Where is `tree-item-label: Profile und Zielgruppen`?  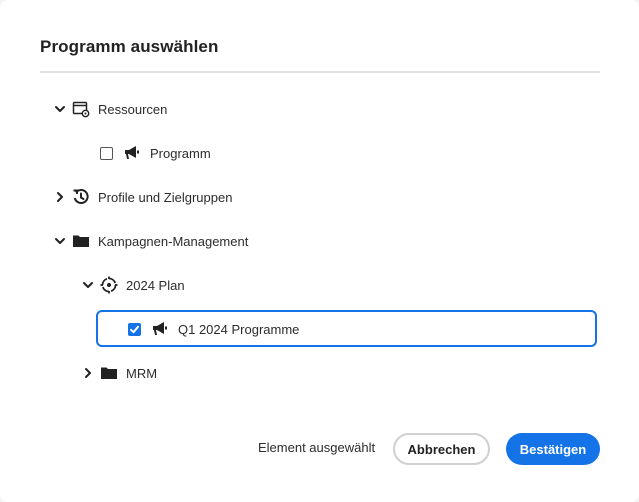
tree-item-label: Profile und Zielgruppen is located at coordinates (165, 197).